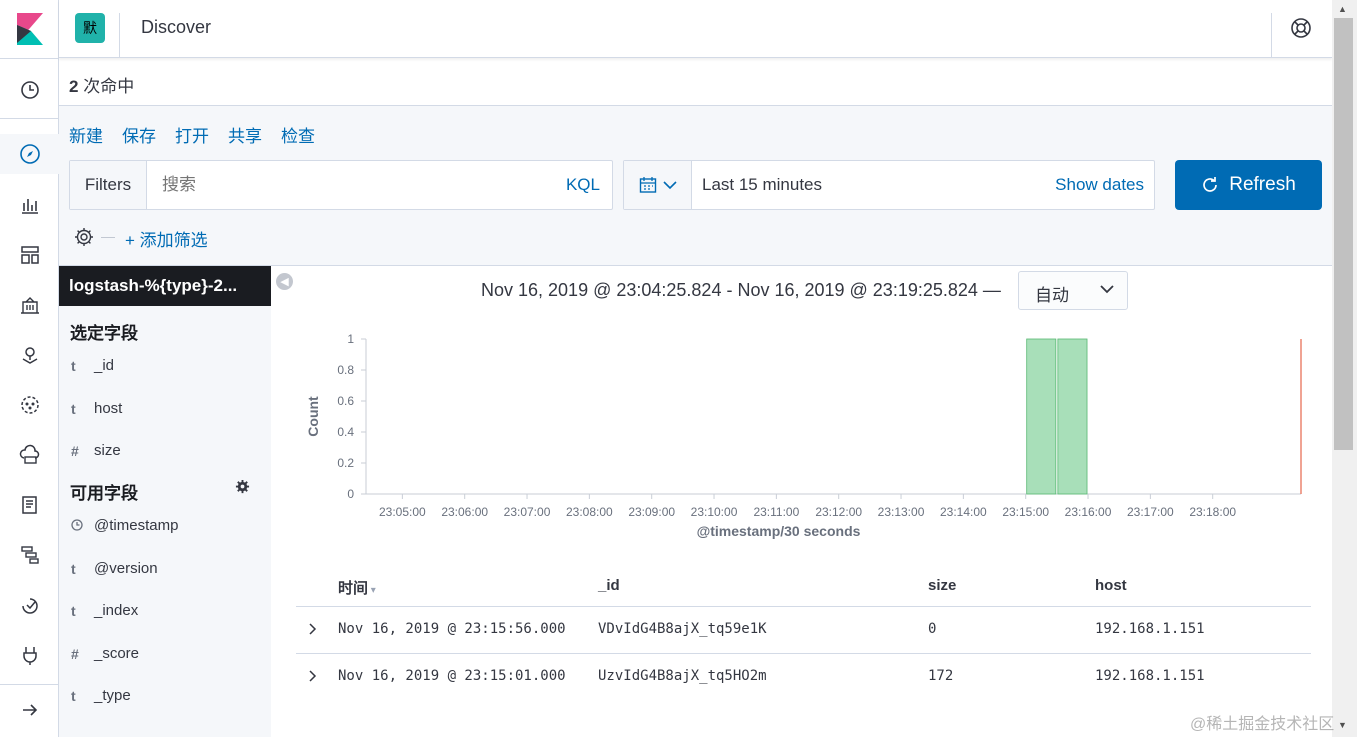 The image size is (1357, 737). What do you see at coordinates (75, 653) in the screenshot?
I see `field-type-number-icon: #` at bounding box center [75, 653].